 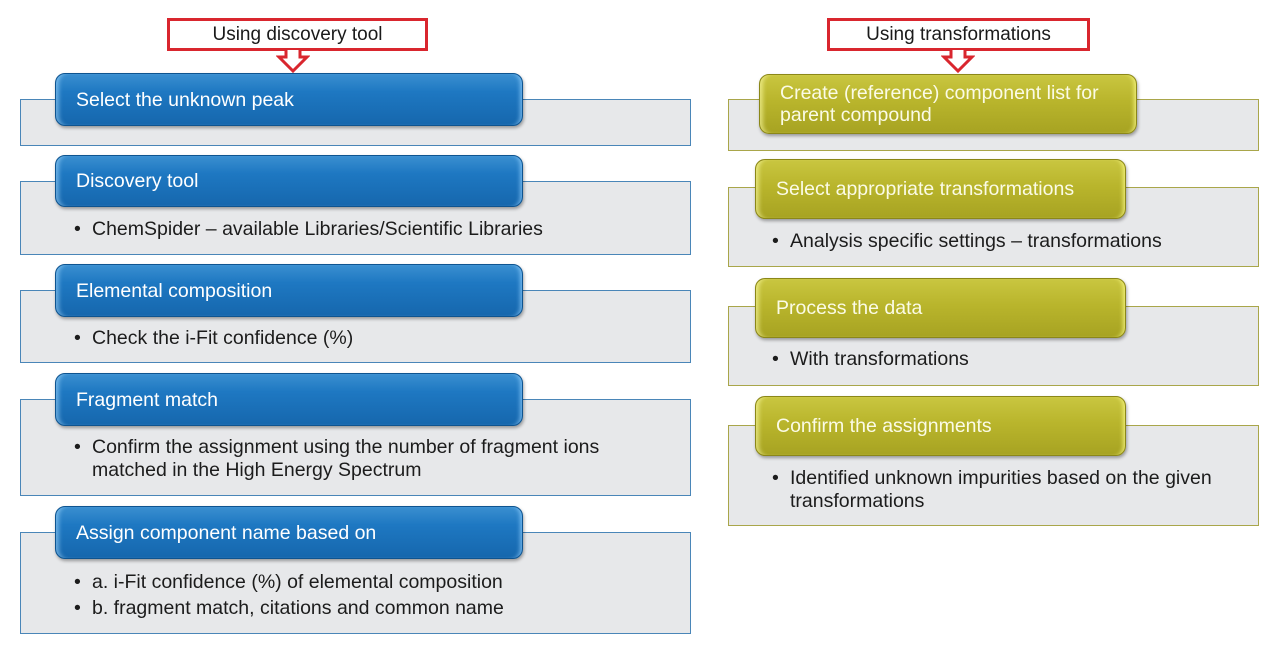 I want to click on step-header: Elemental composition, so click(x=289, y=290).